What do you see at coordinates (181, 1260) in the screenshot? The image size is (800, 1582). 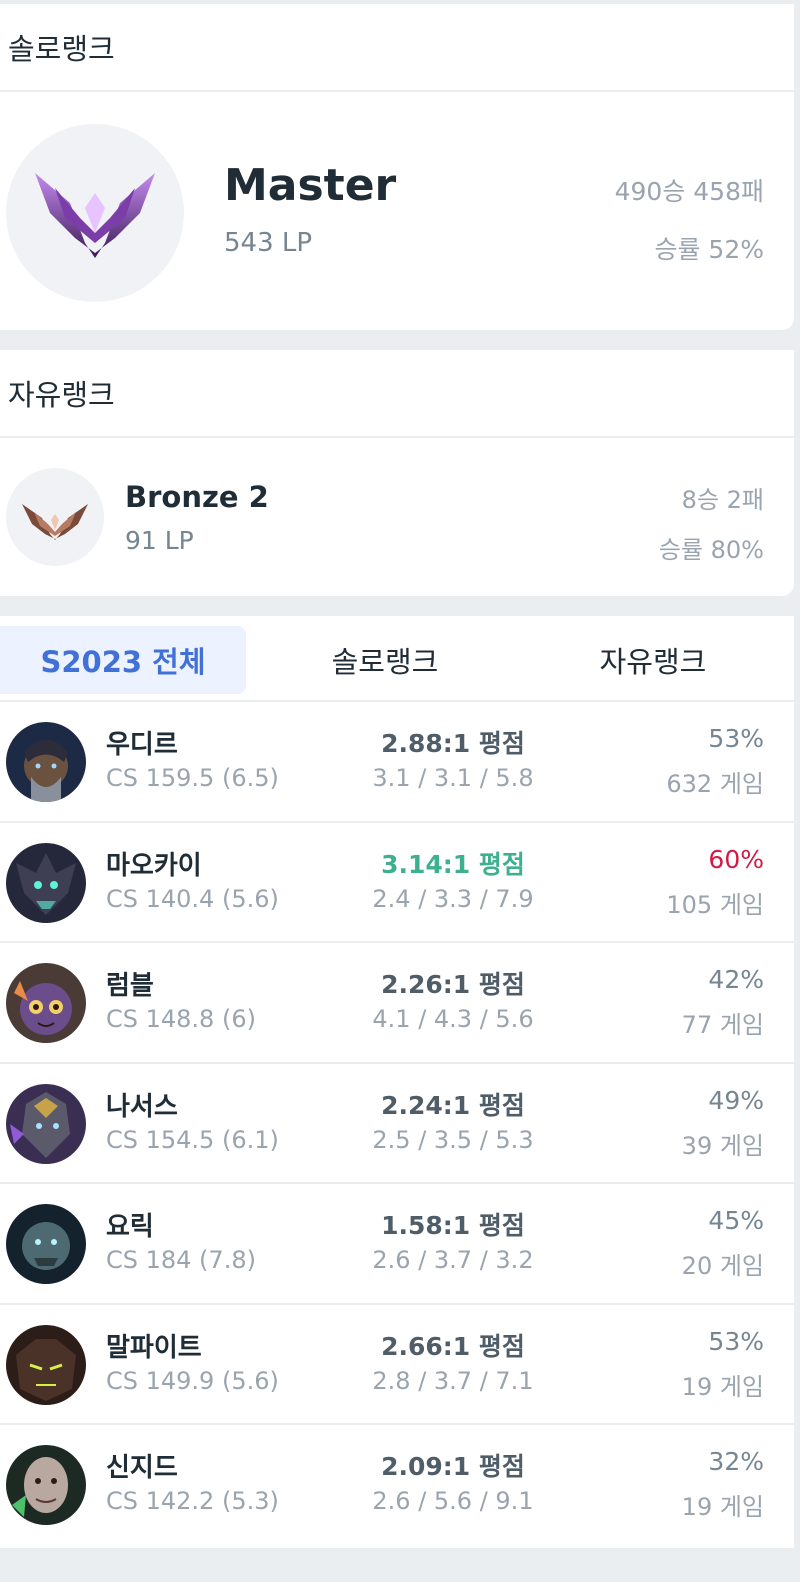 I see `champion-cs: CS 184 (7.8)` at bounding box center [181, 1260].